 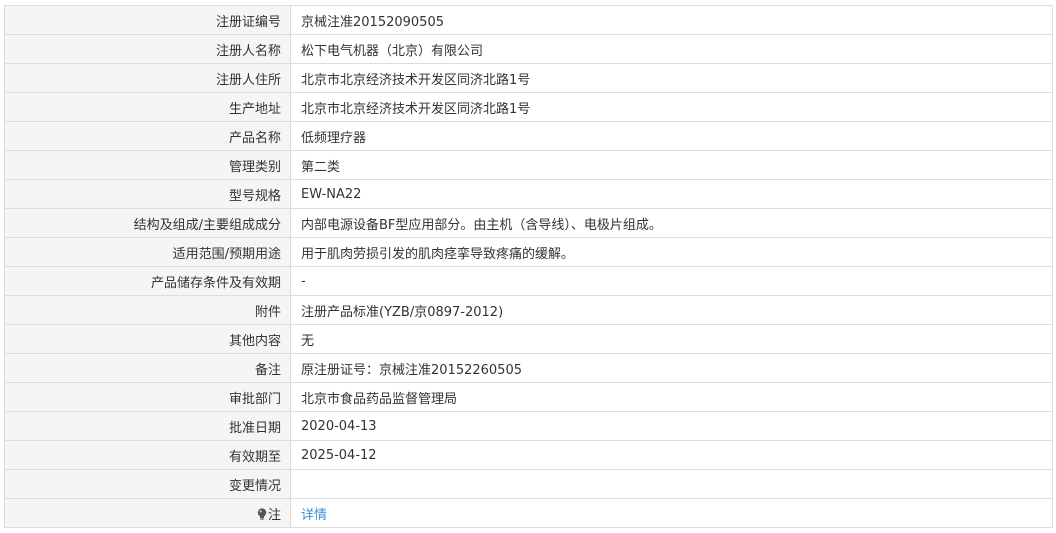 I want to click on field-value: 原注册证号：京械注准20152260505, so click(x=671, y=368).